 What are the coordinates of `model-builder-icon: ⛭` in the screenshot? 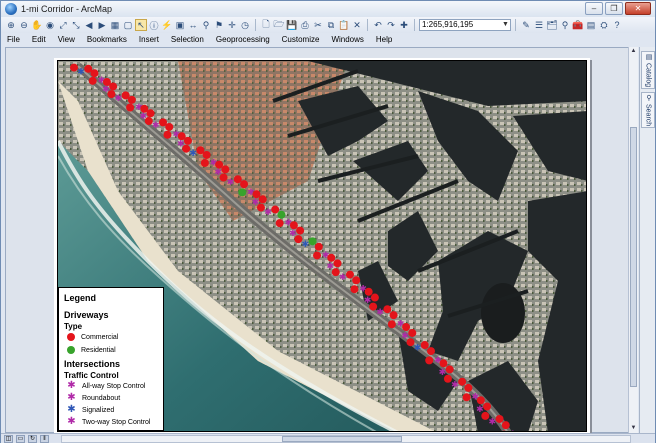 It's located at (604, 25).